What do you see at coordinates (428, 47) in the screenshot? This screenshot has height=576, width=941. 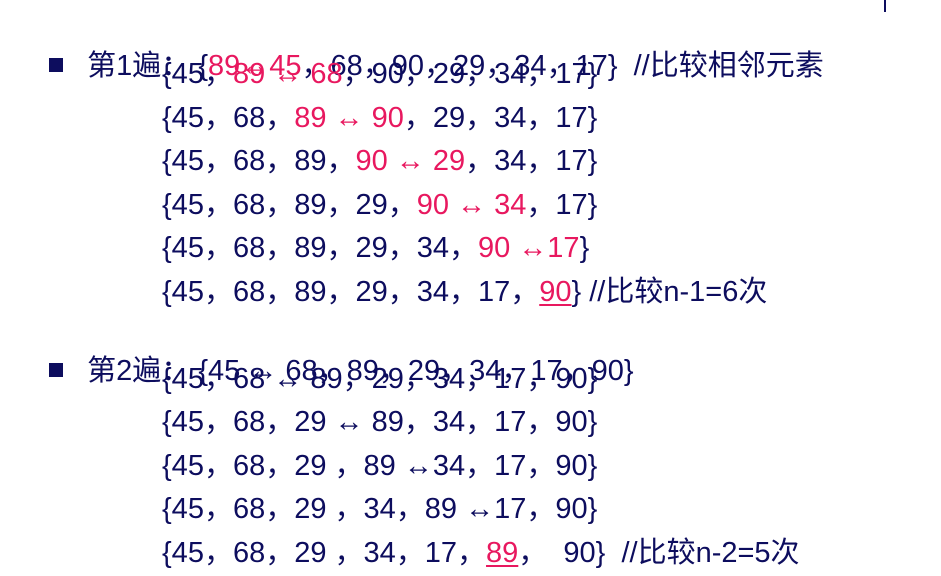 I see `pass-1-header: 第1遍： {89↔45，68，90，29，34，17} //比较相邻元素` at bounding box center [428, 47].